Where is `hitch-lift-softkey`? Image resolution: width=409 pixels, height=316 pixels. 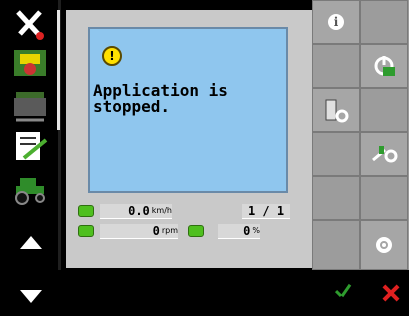
hitch-lift-softkey is located at coordinates (384, 154).